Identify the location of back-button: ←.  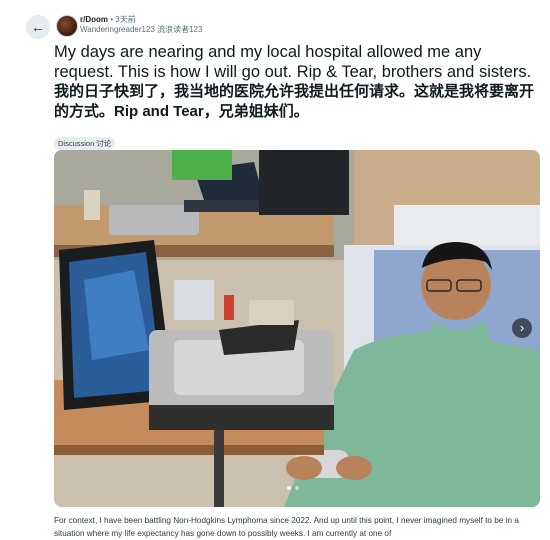
(38, 27).